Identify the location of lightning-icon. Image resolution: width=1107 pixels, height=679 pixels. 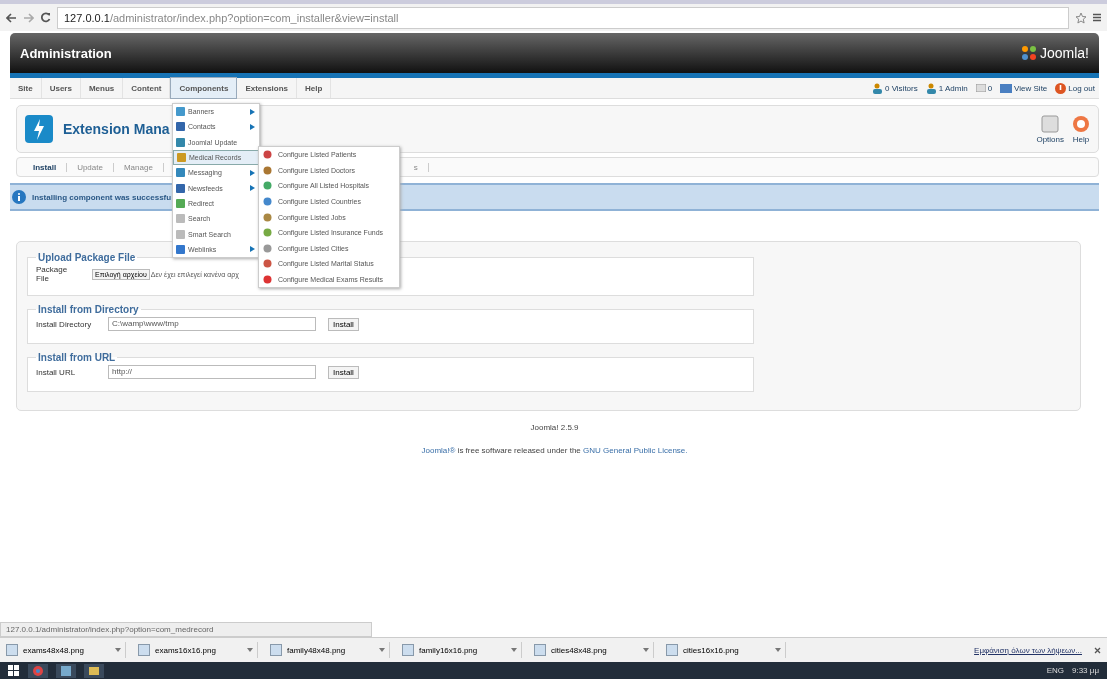
(39, 129).